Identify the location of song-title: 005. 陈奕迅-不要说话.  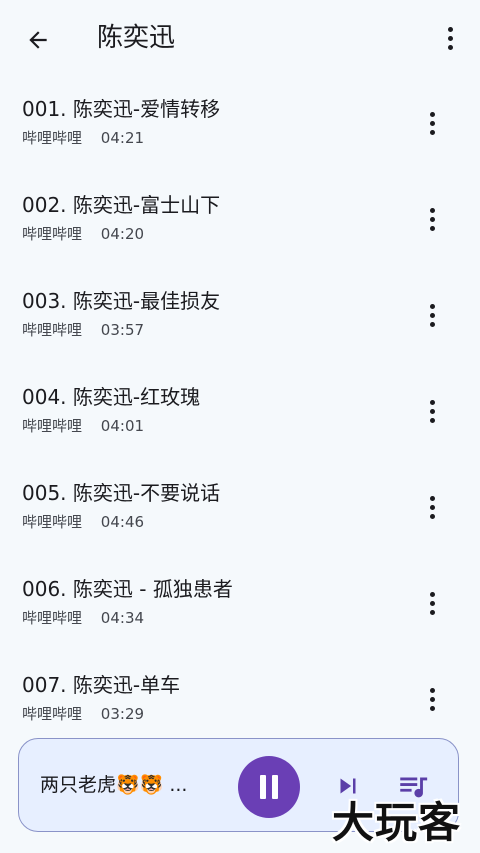
(121, 493).